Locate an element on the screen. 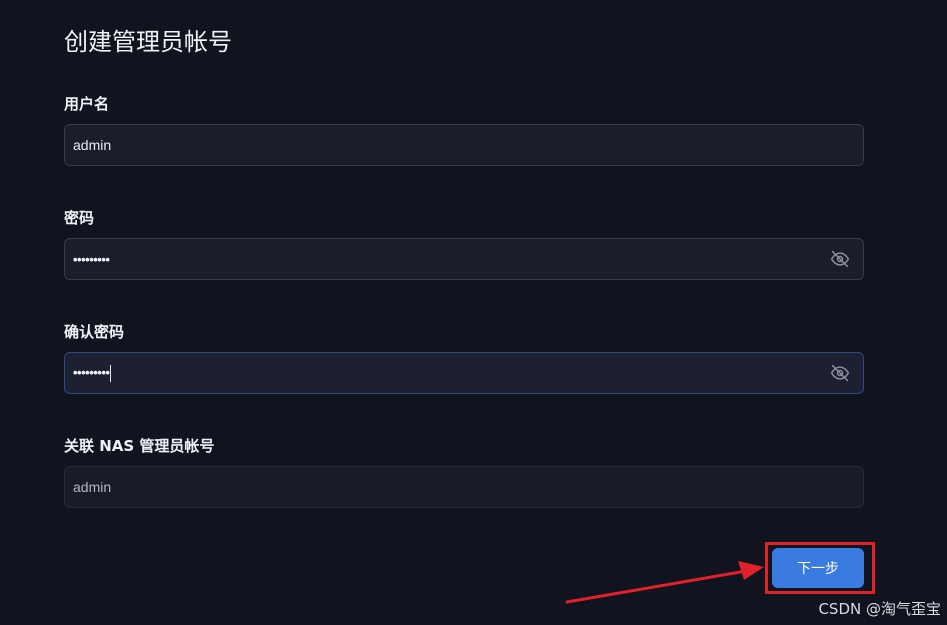 The image size is (947, 625). red-arrow-annotation is located at coordinates (664, 582).